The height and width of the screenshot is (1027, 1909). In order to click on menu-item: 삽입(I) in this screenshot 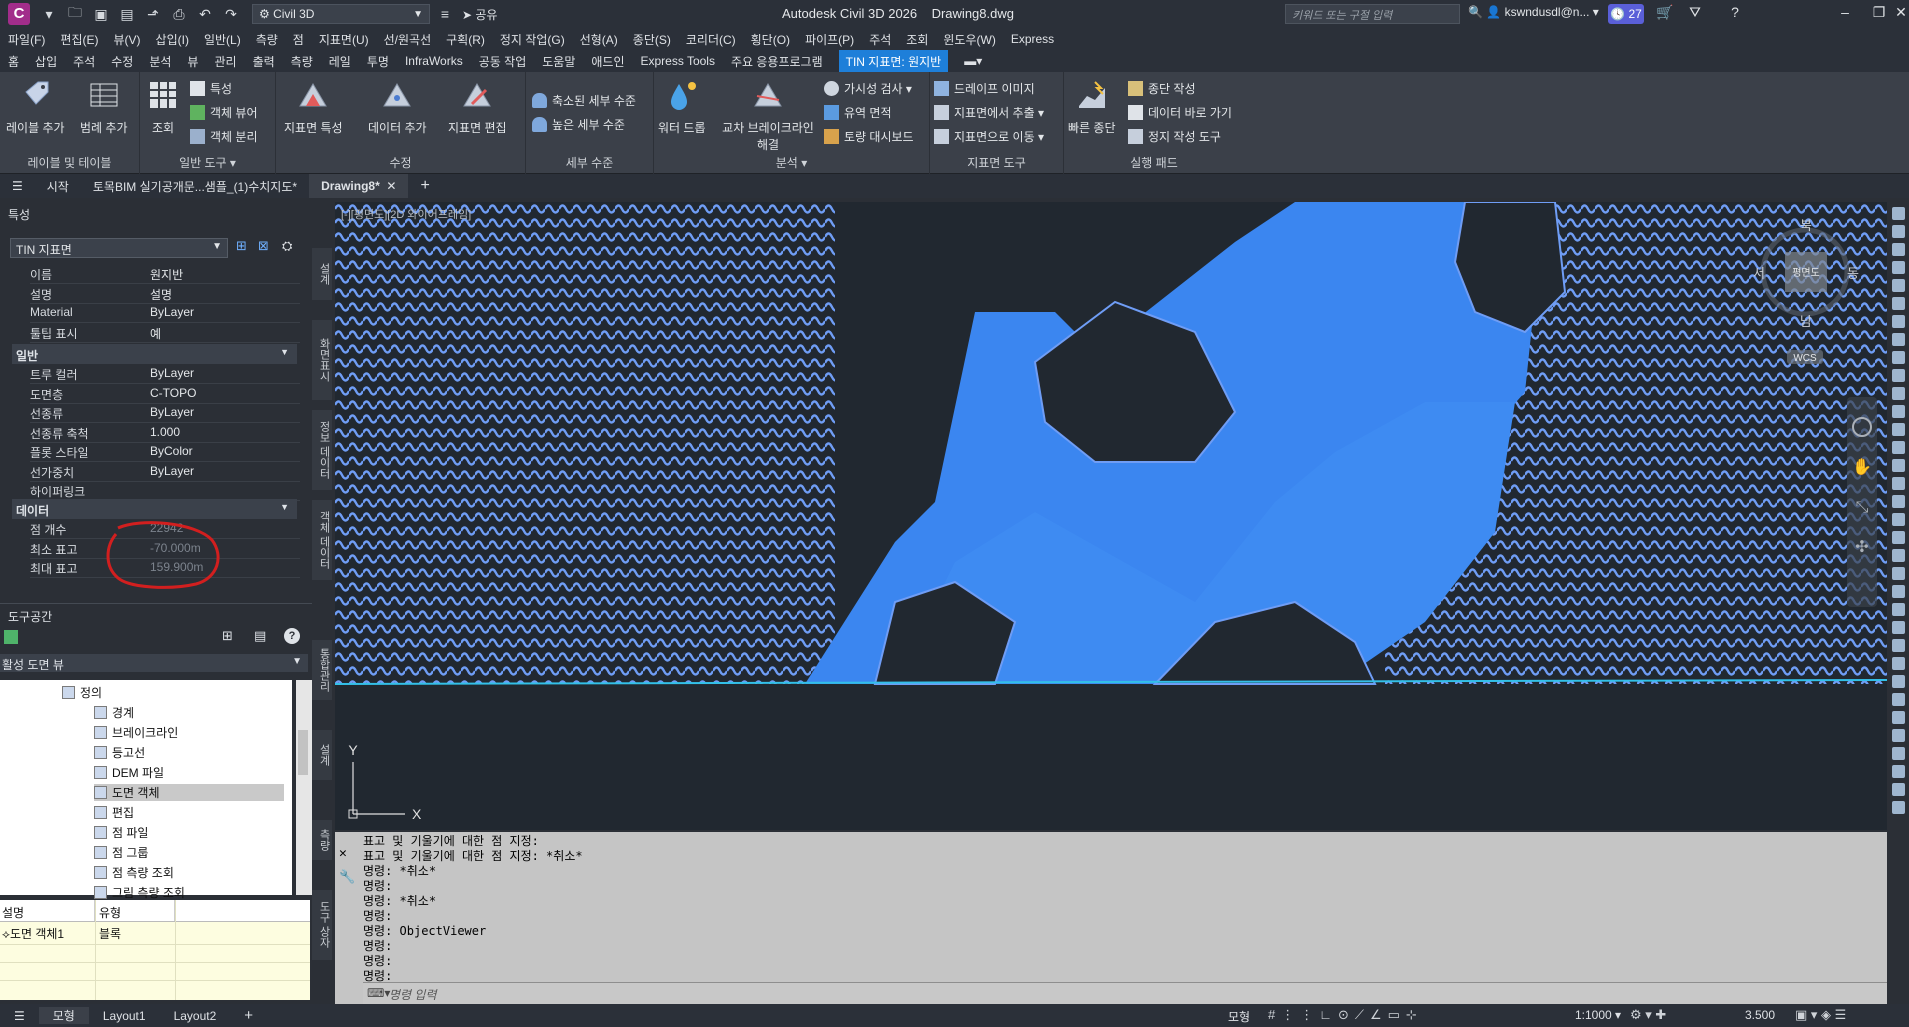, I will do `click(172, 39)`.